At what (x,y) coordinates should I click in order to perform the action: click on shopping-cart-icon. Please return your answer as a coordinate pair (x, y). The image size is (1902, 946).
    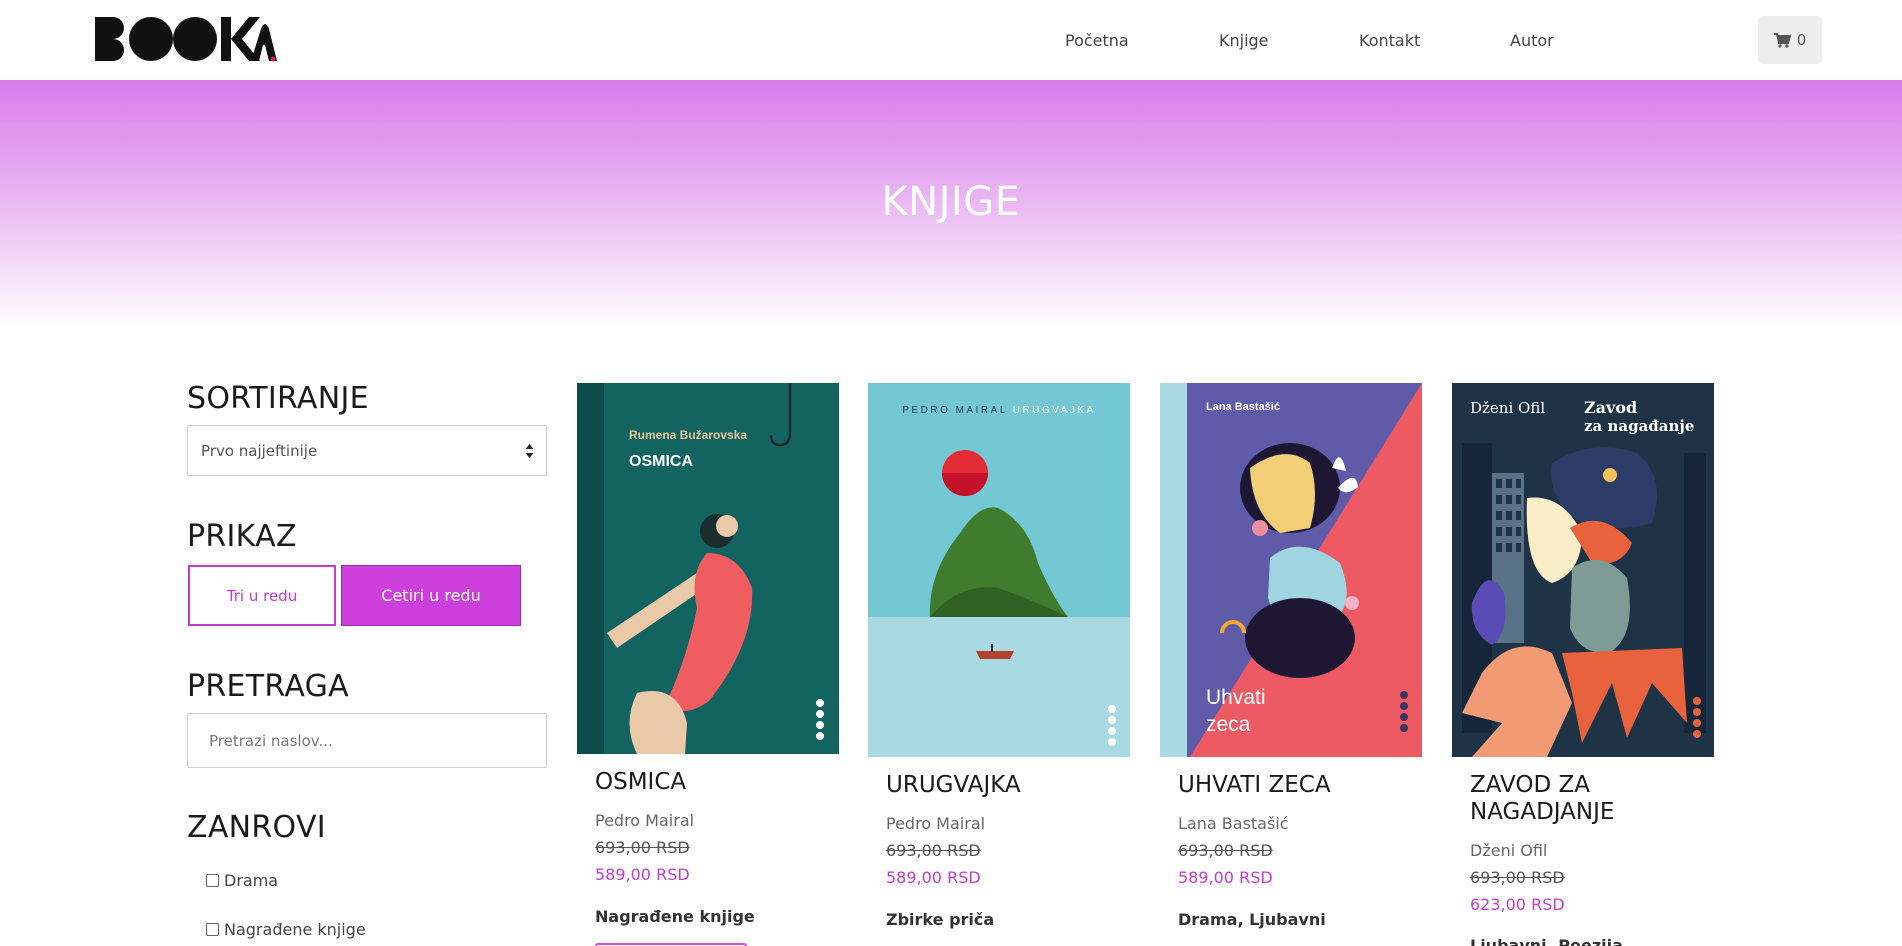
    Looking at the image, I should click on (1782, 40).